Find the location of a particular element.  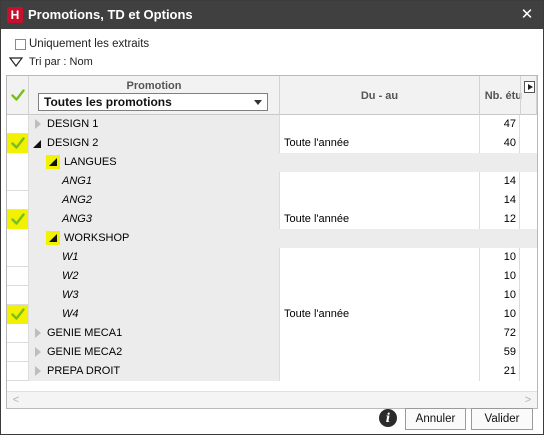

promotion-cell: PREPA DROIT is located at coordinates (154, 371).